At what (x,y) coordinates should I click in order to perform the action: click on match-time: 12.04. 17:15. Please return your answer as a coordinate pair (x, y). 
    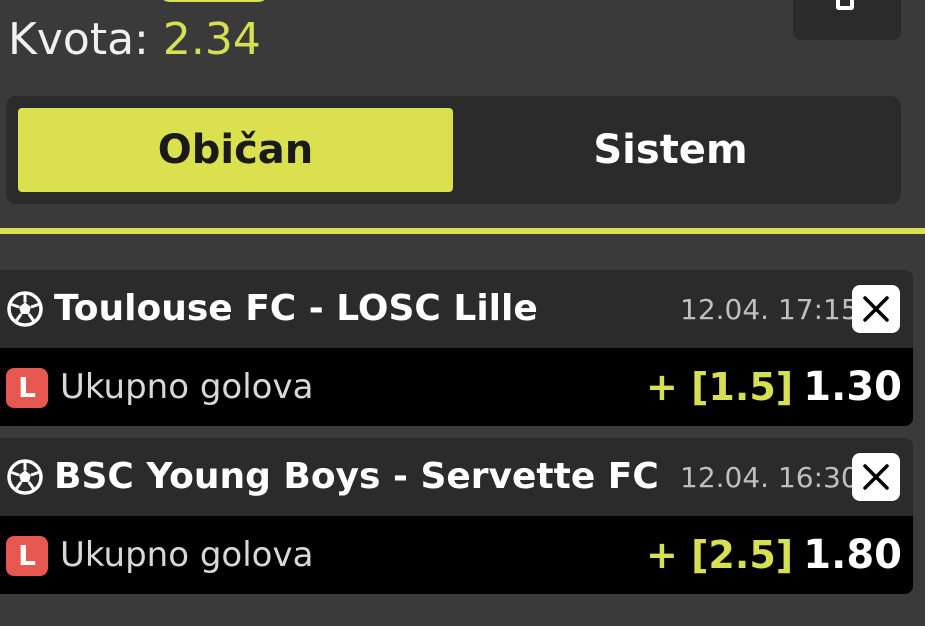
    Looking at the image, I should click on (769, 309).